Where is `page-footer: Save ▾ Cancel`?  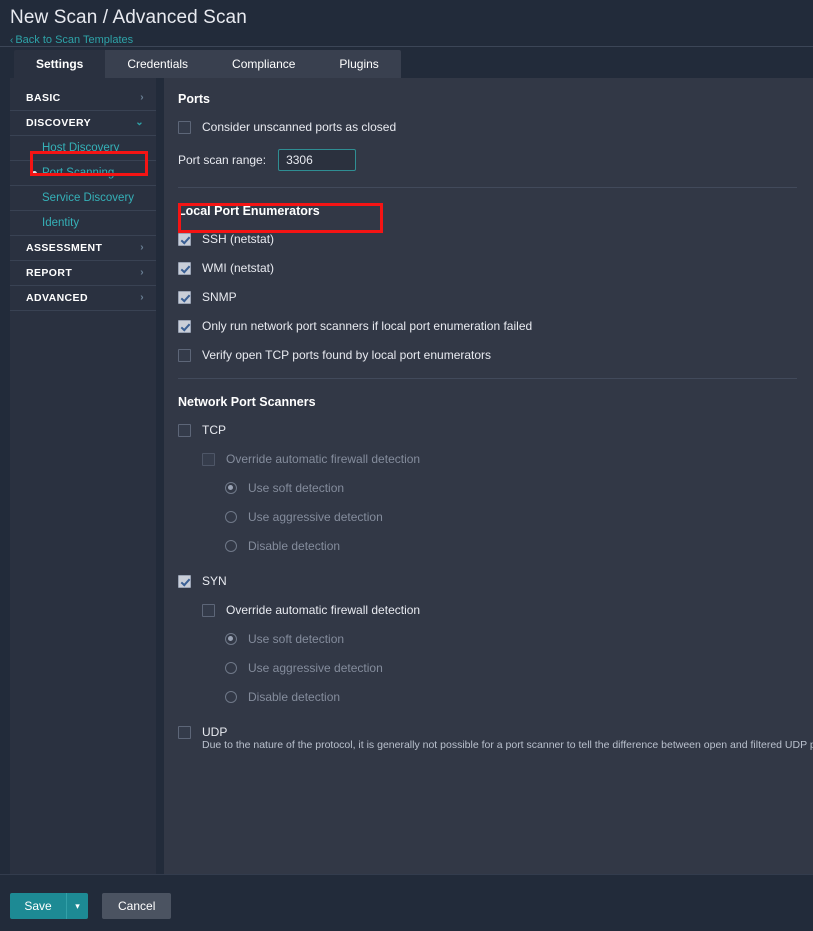 page-footer: Save ▾ Cancel is located at coordinates (406, 902).